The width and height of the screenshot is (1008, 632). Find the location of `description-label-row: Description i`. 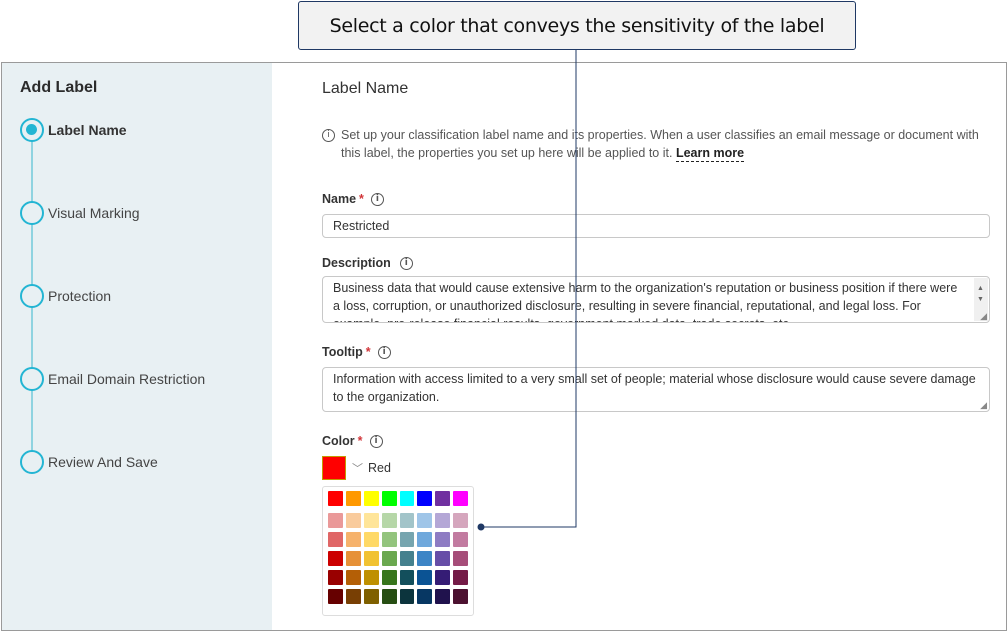

description-label-row: Description i is located at coordinates (367, 263).